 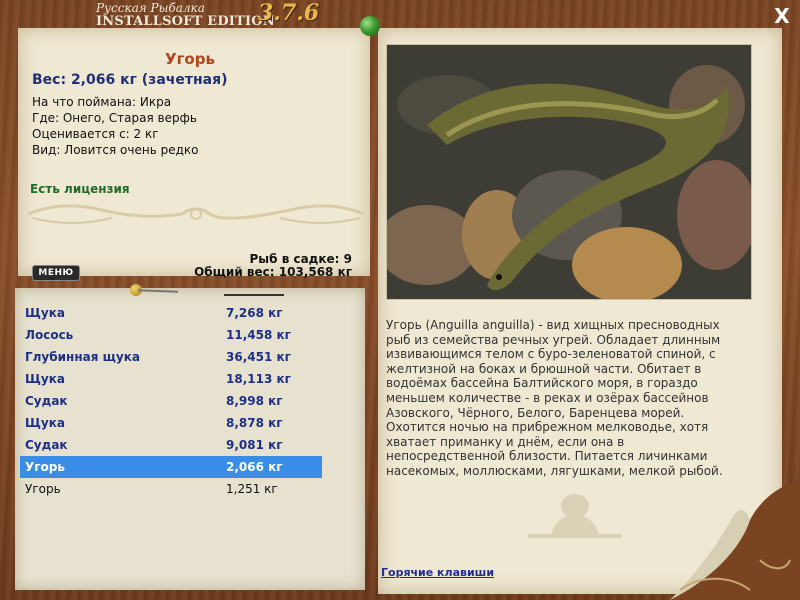 I want to click on license-status: Есть лицензия, so click(x=80, y=189).